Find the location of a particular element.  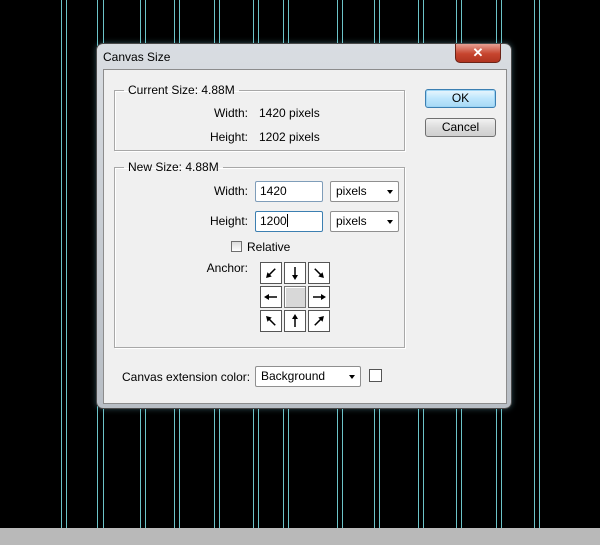

height-unit-value: pixels is located at coordinates (351, 221).